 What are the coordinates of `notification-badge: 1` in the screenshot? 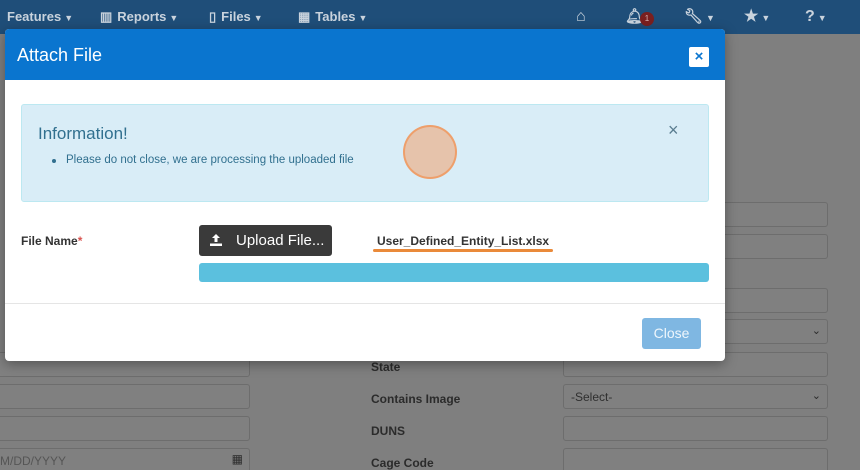 It's located at (647, 19).